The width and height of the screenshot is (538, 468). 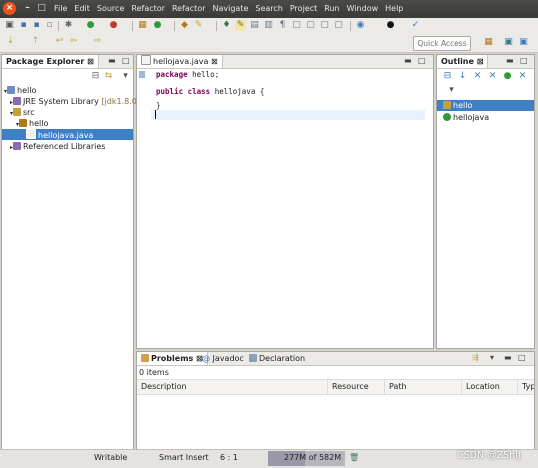 I want to click on close-window-button: ×, so click(x=9, y=8).